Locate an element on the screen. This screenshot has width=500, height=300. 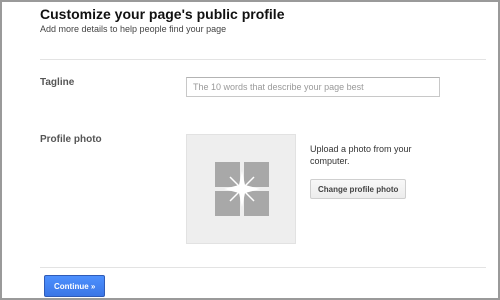
continue-button: Continue » is located at coordinates (75, 286).